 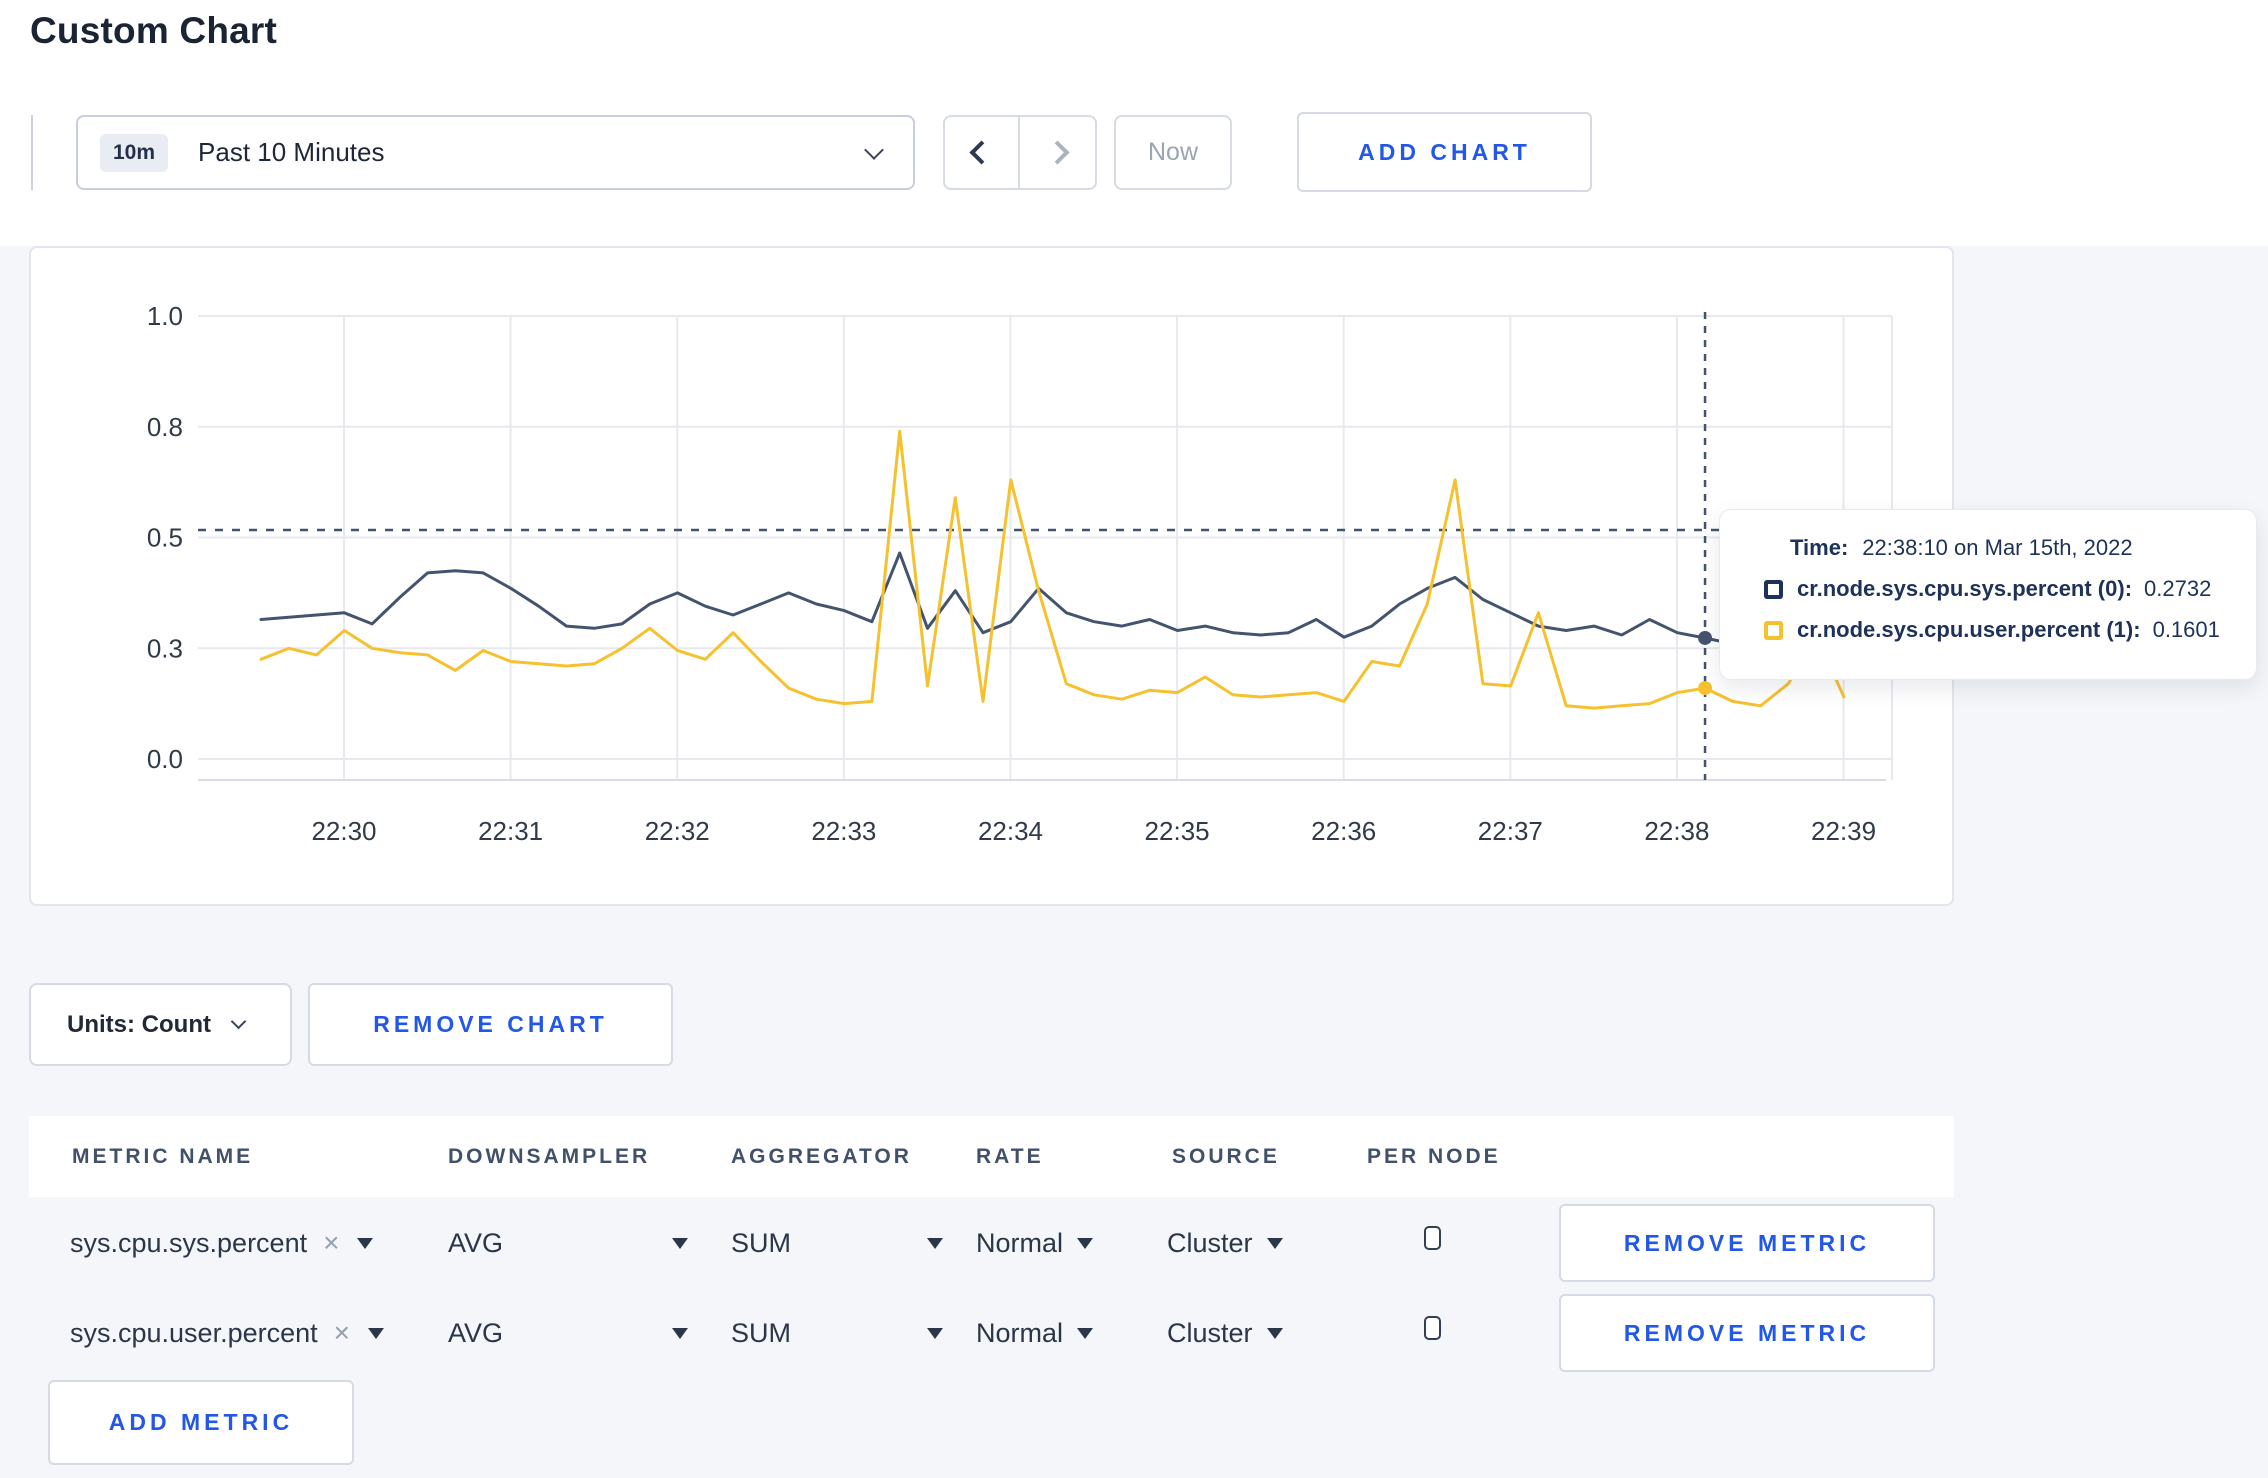 What do you see at coordinates (343, 831) in the screenshot?
I see `svg-text: 22:30` at bounding box center [343, 831].